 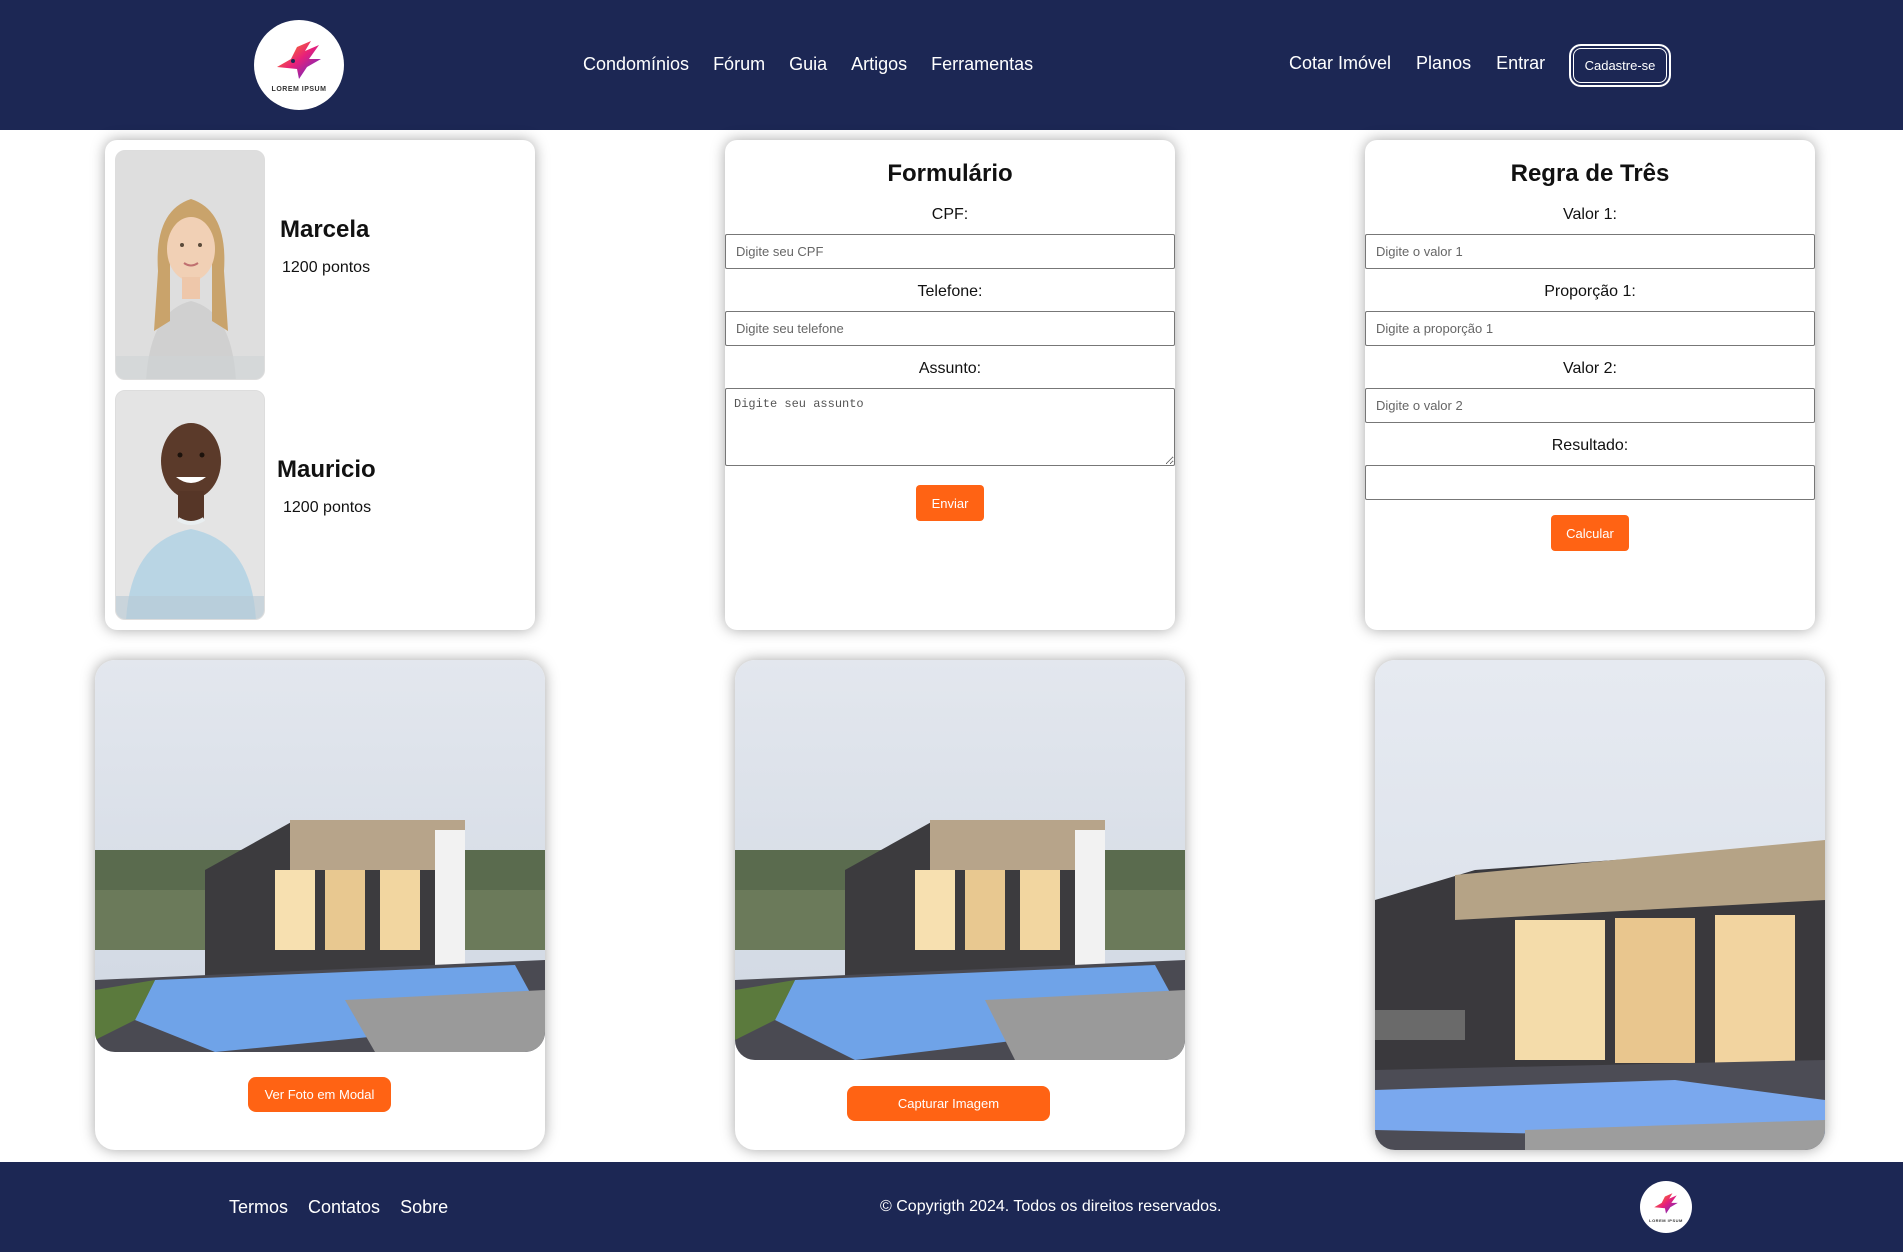 I want to click on footer-link-contatos: Contatos, so click(x=344, y=1207).